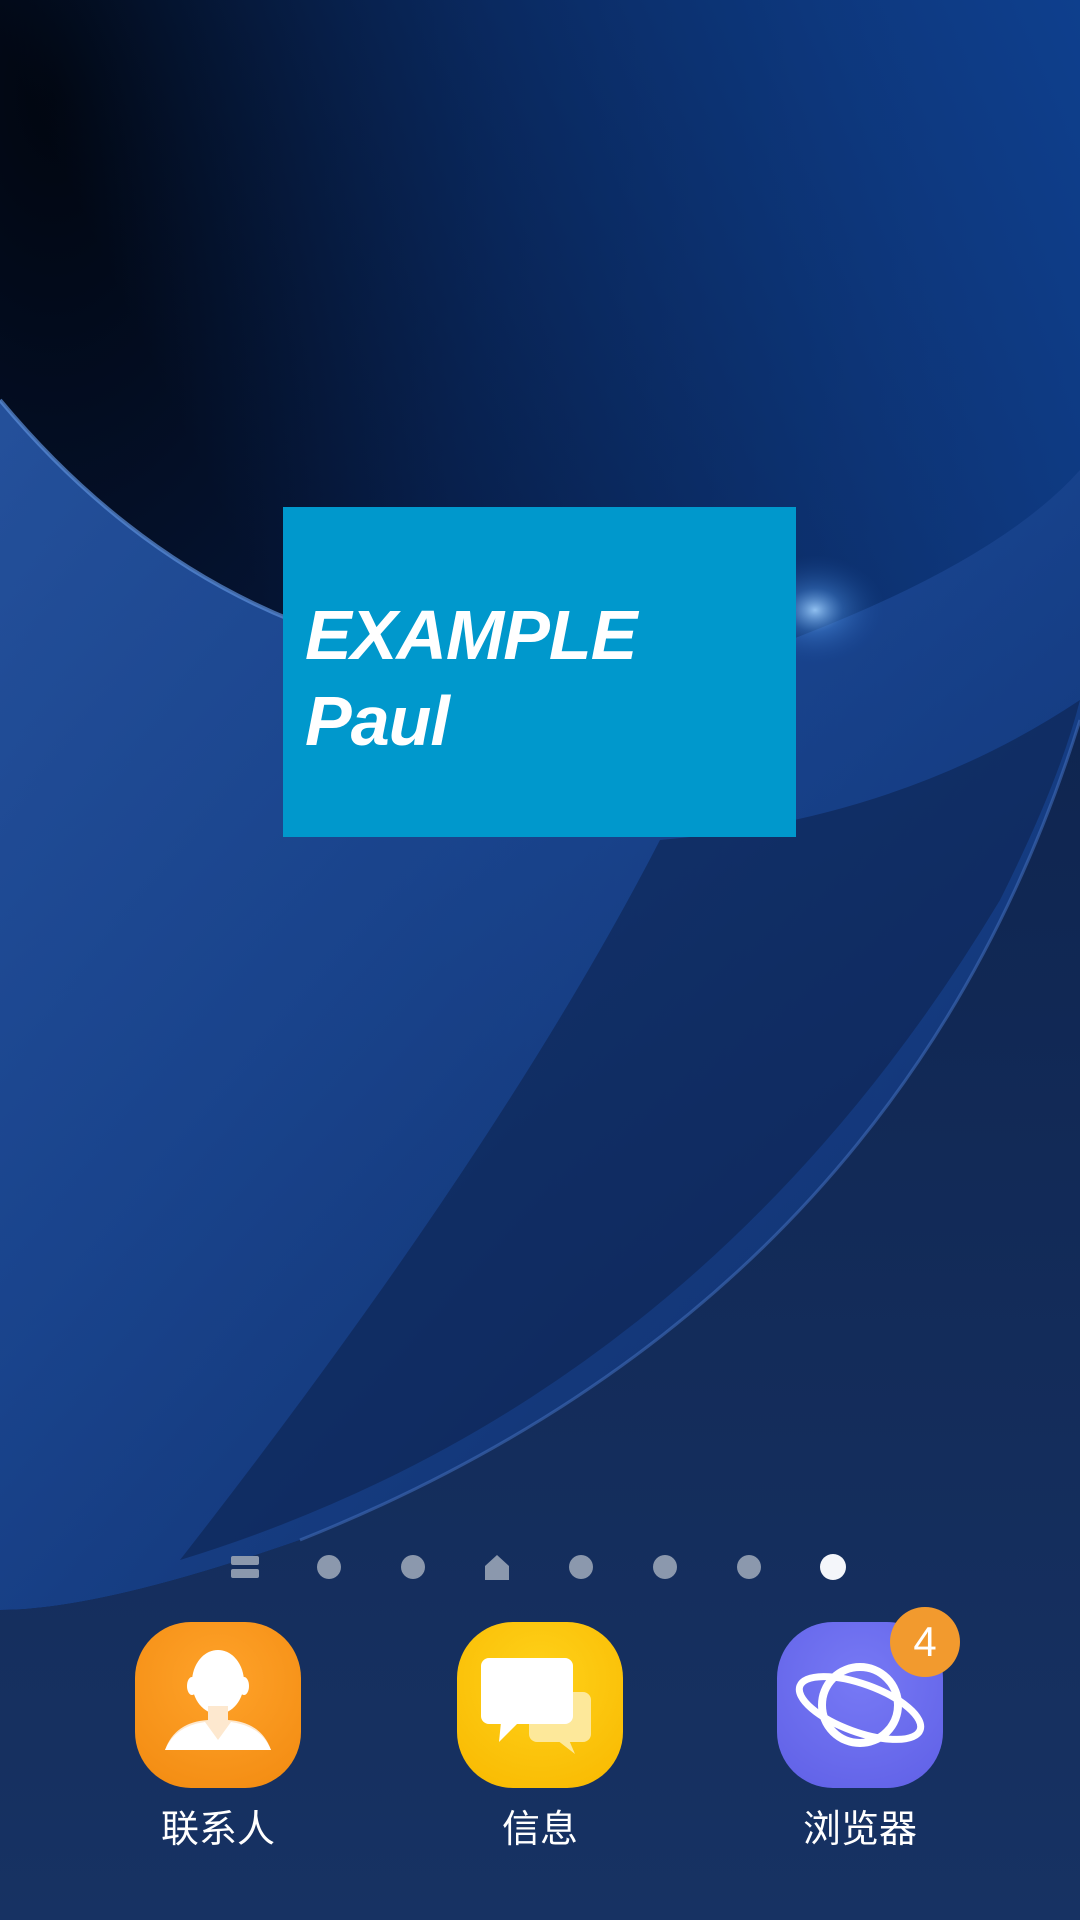  Describe the element at coordinates (217, 1829) in the screenshot. I see `dock-app-label: 联系人` at that location.